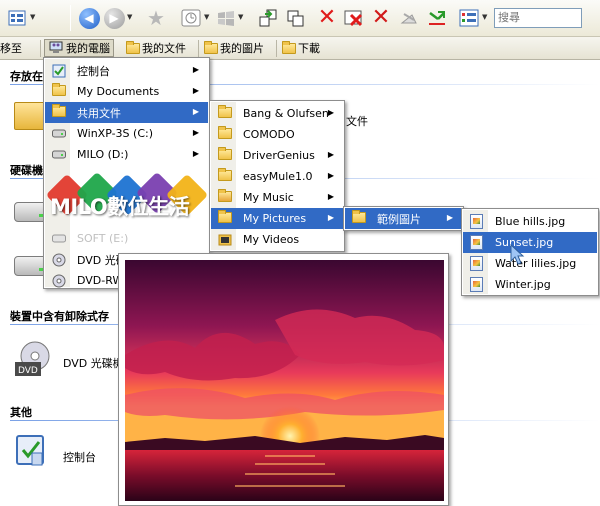  What do you see at coordinates (268, 18) in the screenshot?
I see `move-to-icon` at bounding box center [268, 18].